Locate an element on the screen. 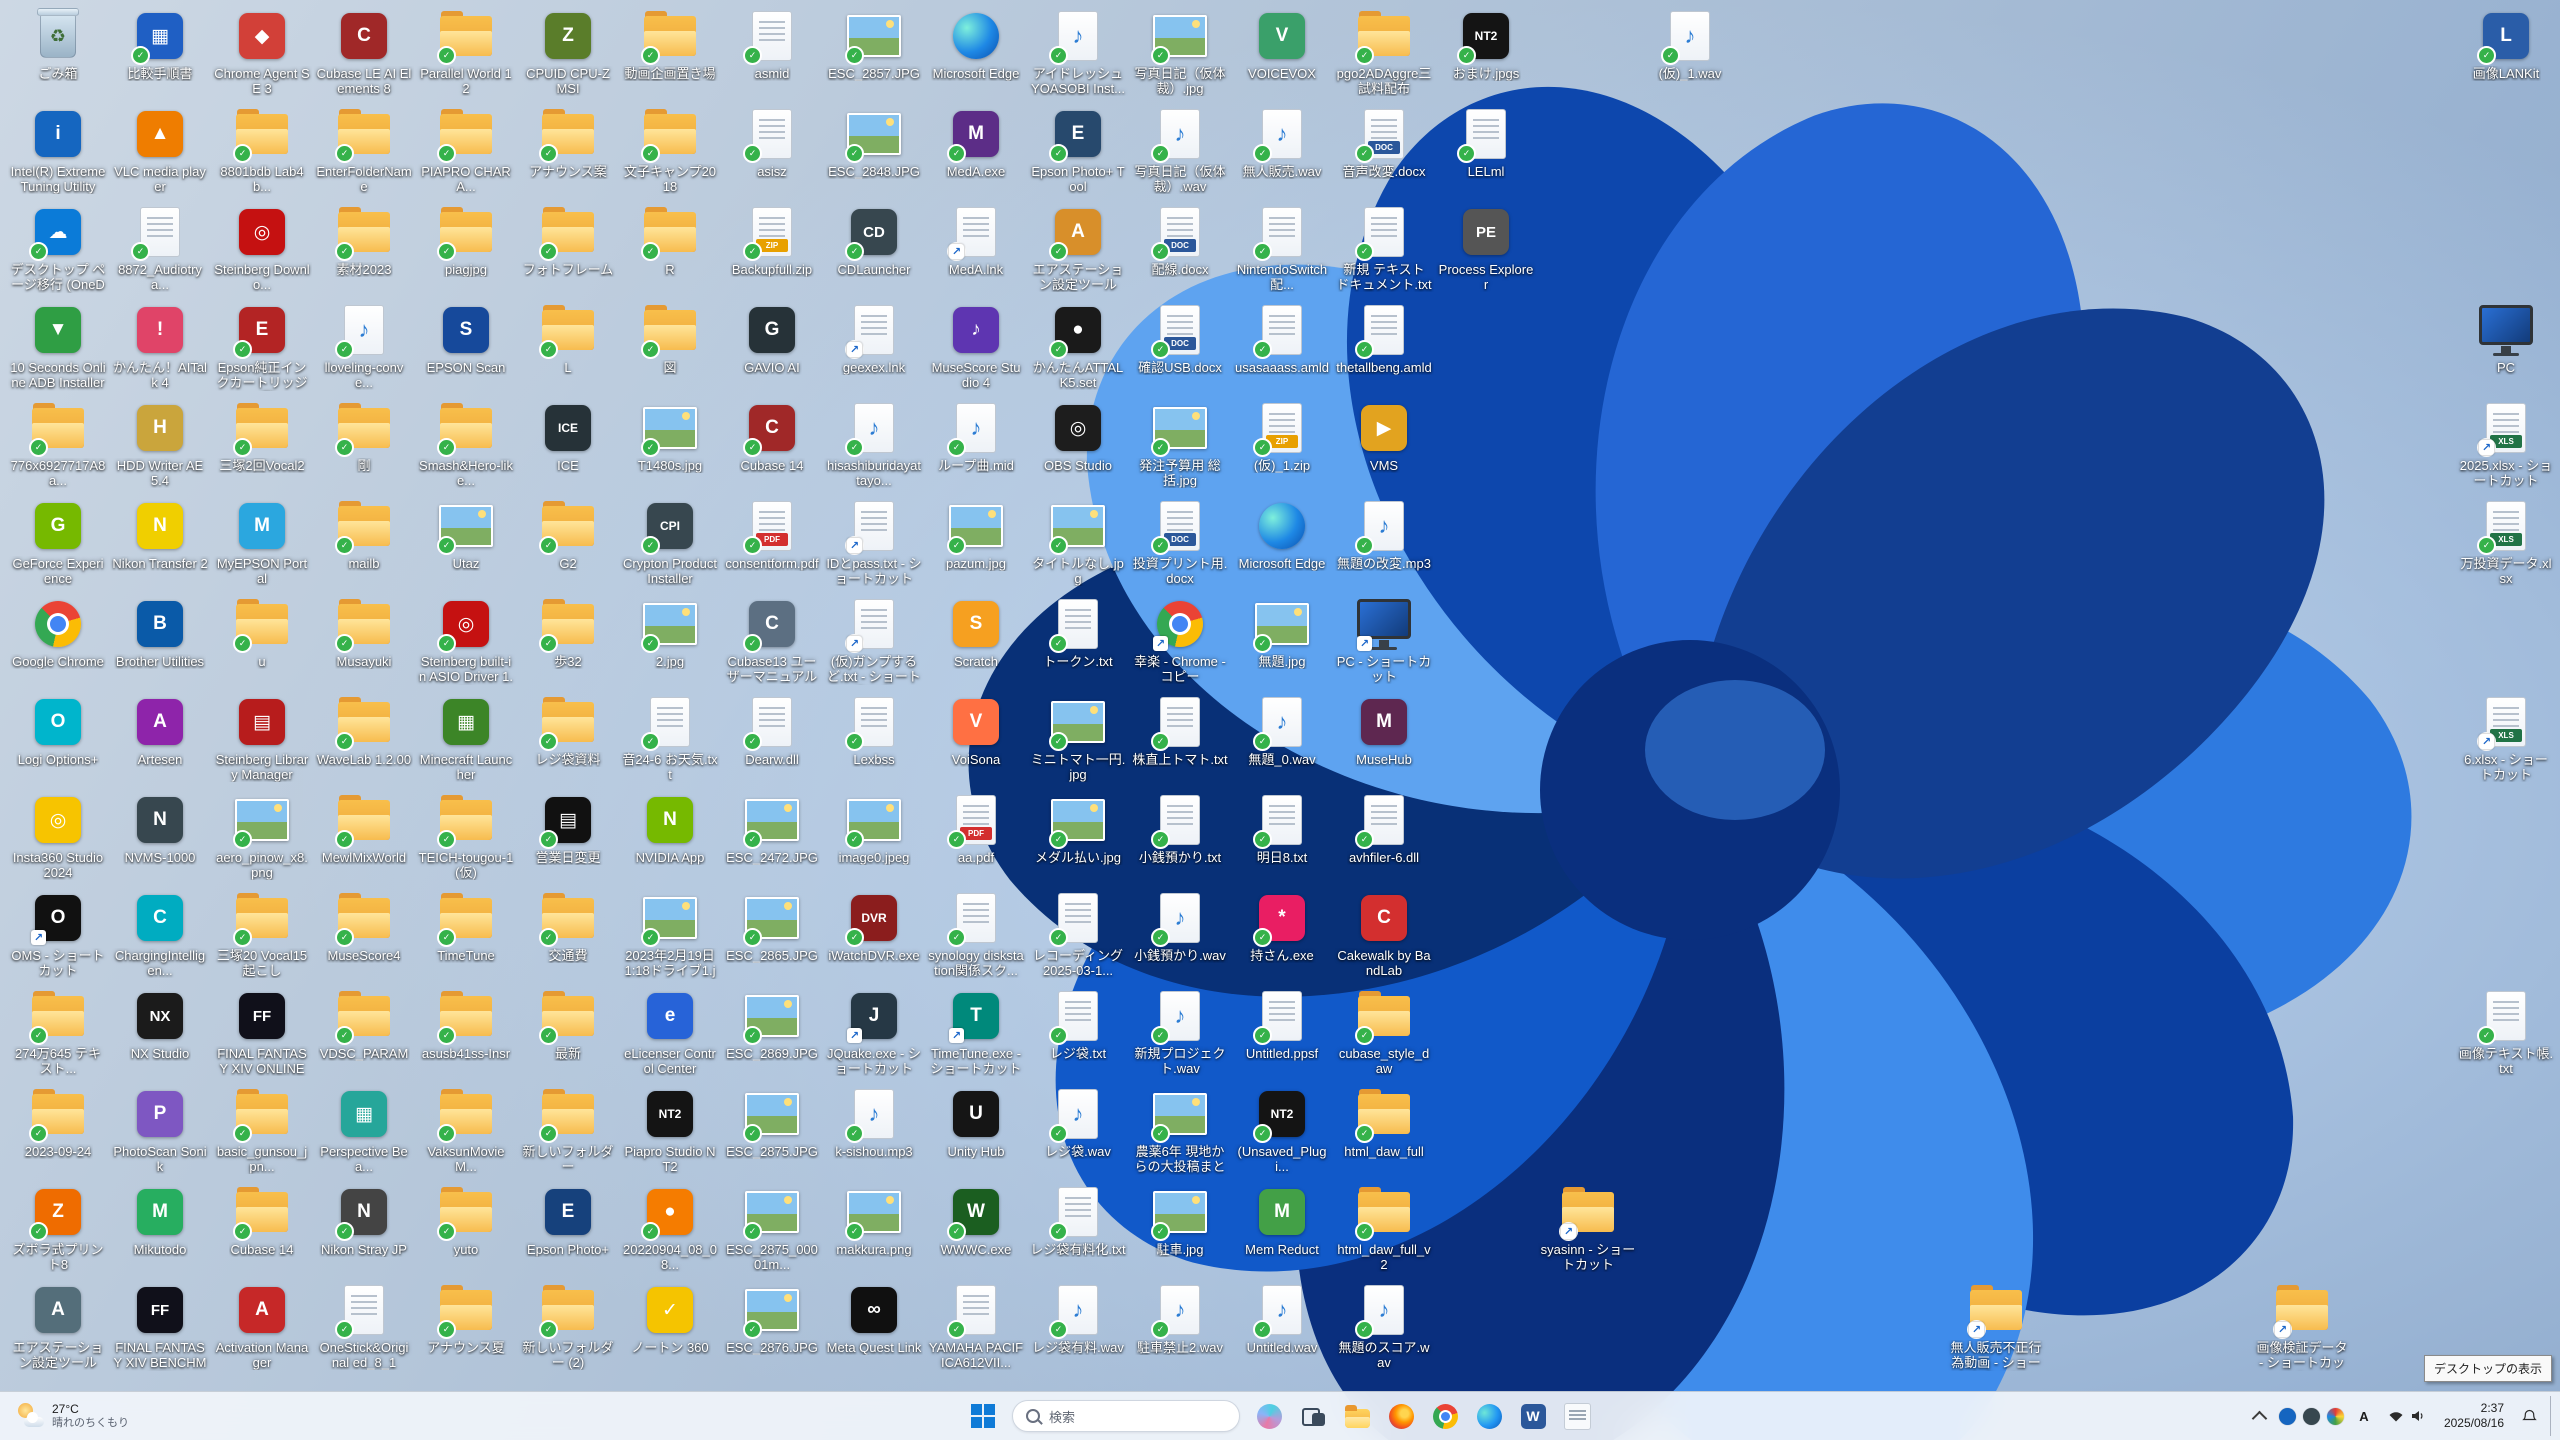  desktop-icon: ✓ Lexbss is located at coordinates (874, 740).